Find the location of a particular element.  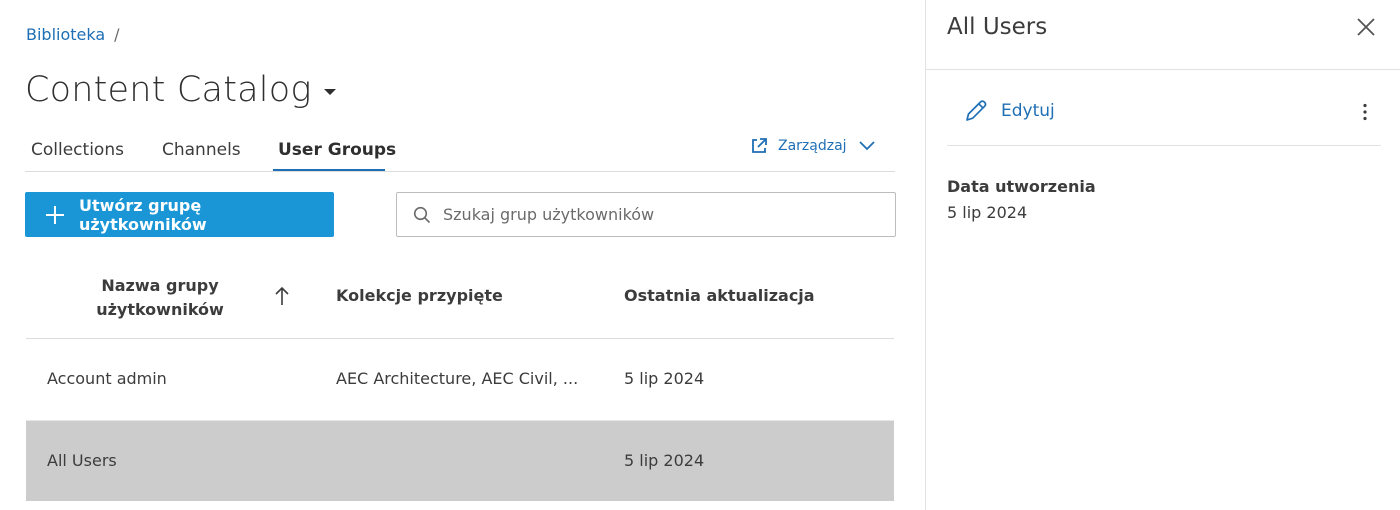

search-box is located at coordinates (646, 214).